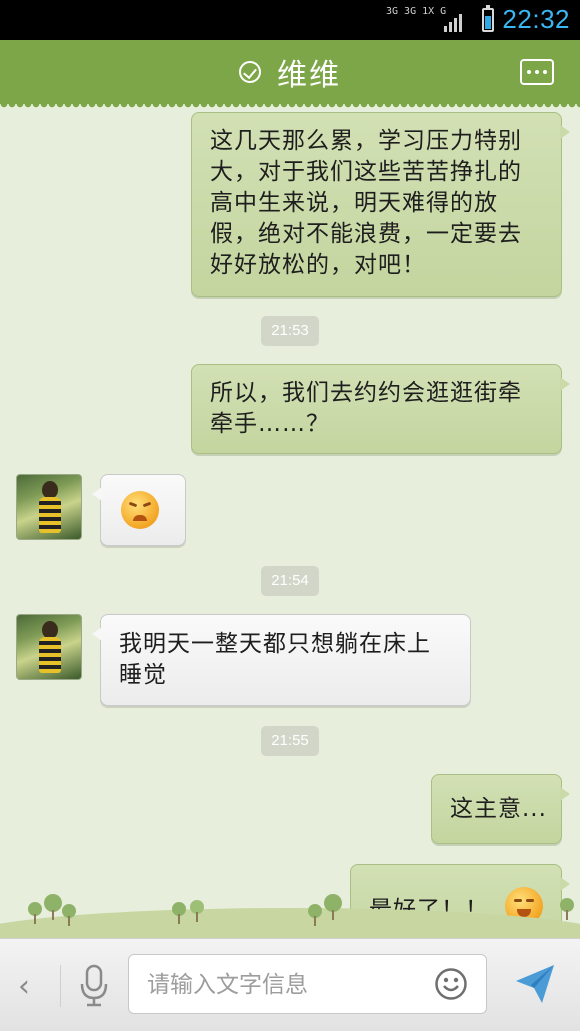 The image size is (580, 1031). What do you see at coordinates (536, 19) in the screenshot?
I see `status-time: 22:32` at bounding box center [536, 19].